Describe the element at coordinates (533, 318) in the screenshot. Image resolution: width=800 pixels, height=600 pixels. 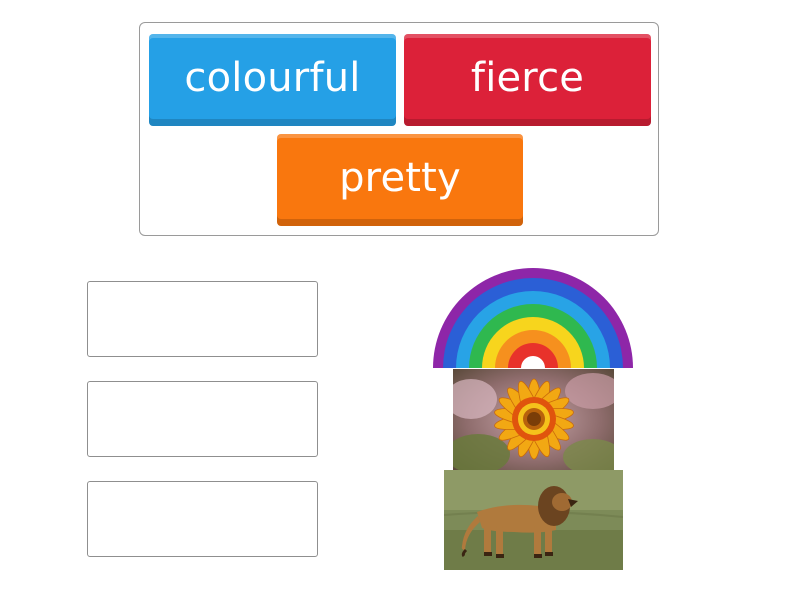
I see `rainbow-image` at that location.